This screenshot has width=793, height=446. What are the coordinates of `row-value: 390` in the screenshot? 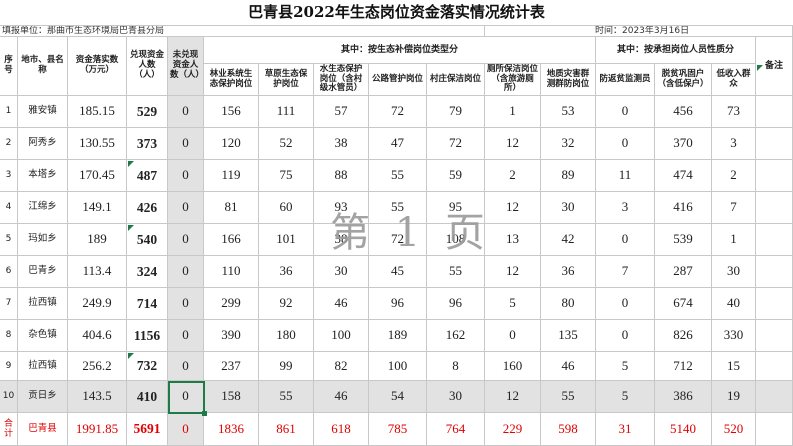 It's located at (231, 336).